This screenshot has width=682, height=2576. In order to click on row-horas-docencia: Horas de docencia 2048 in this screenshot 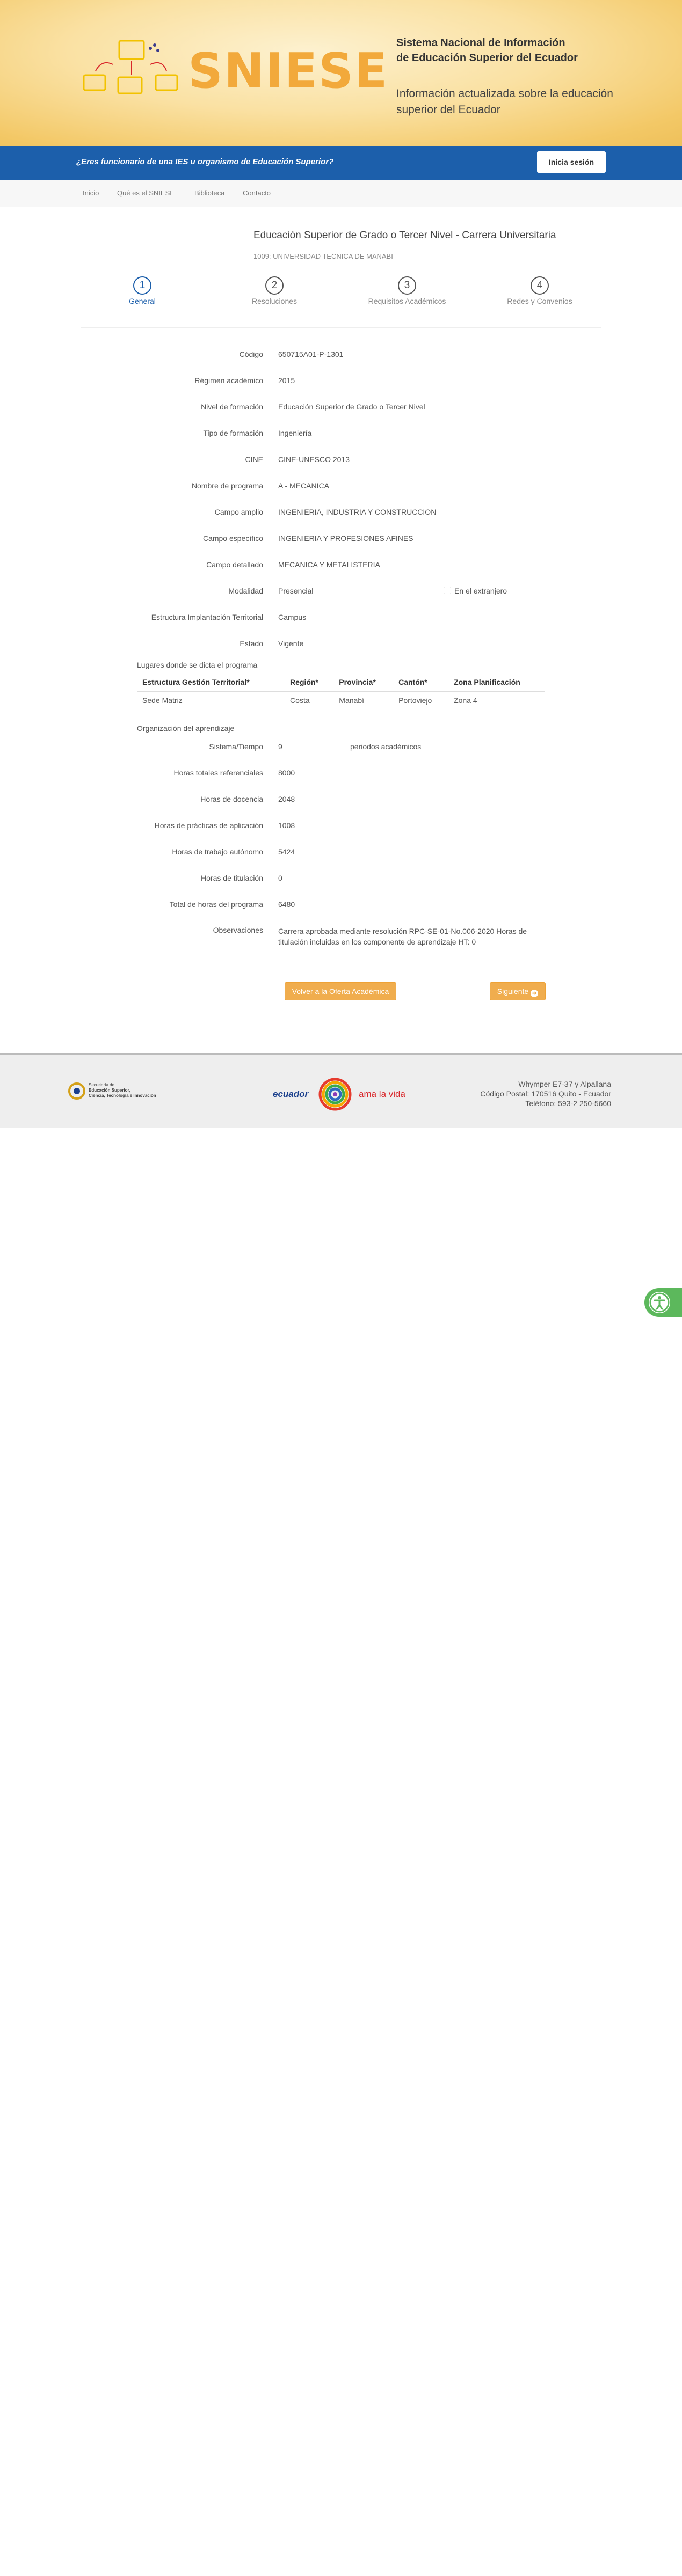, I will do `click(341, 801)`.